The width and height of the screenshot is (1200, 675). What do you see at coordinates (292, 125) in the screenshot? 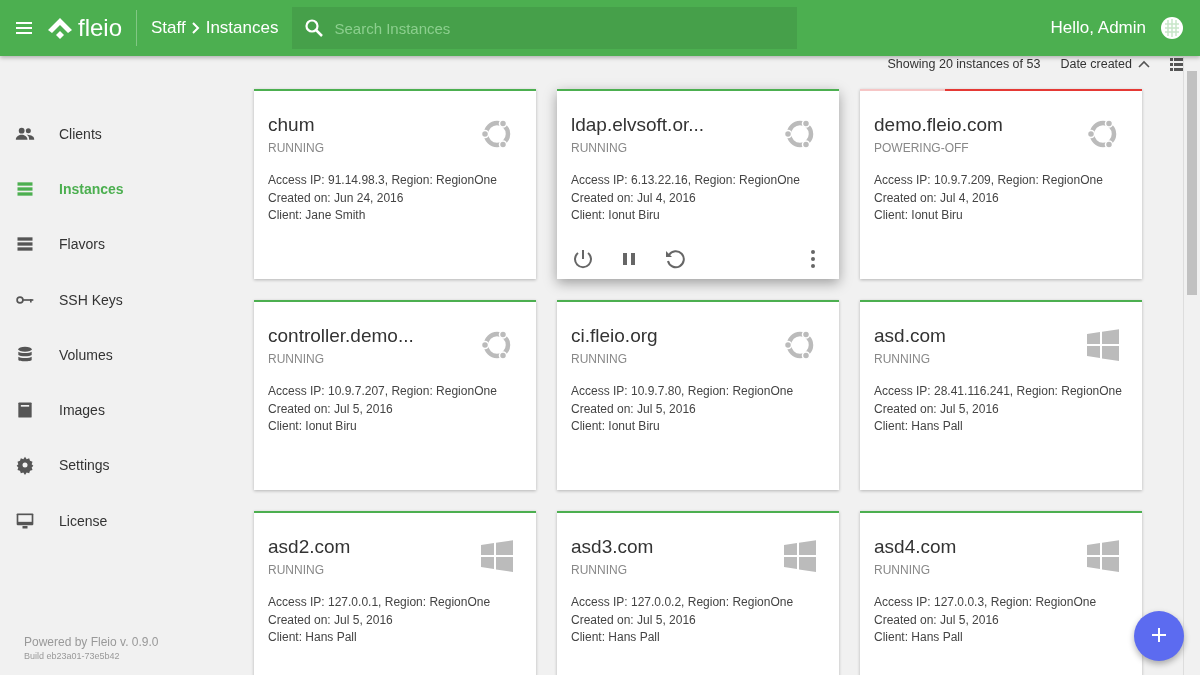
I see `instance-name: chum` at bounding box center [292, 125].